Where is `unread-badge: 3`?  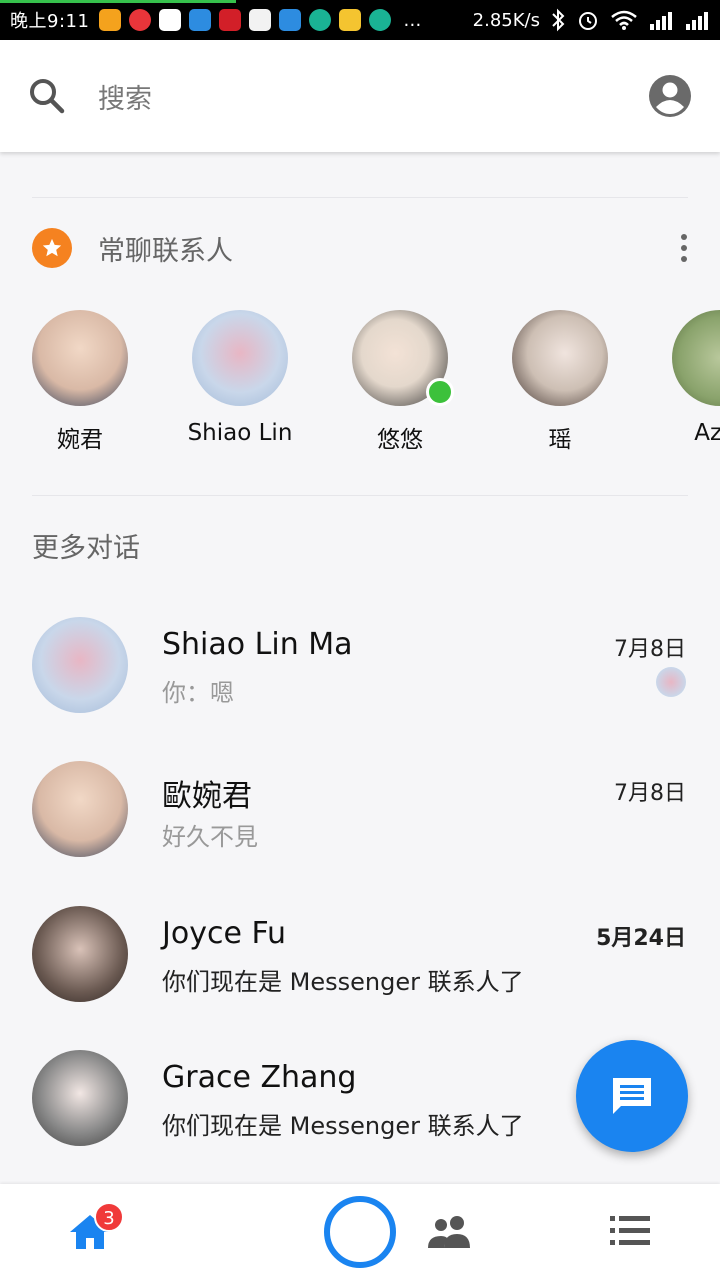
unread-badge: 3 is located at coordinates (109, 1217).